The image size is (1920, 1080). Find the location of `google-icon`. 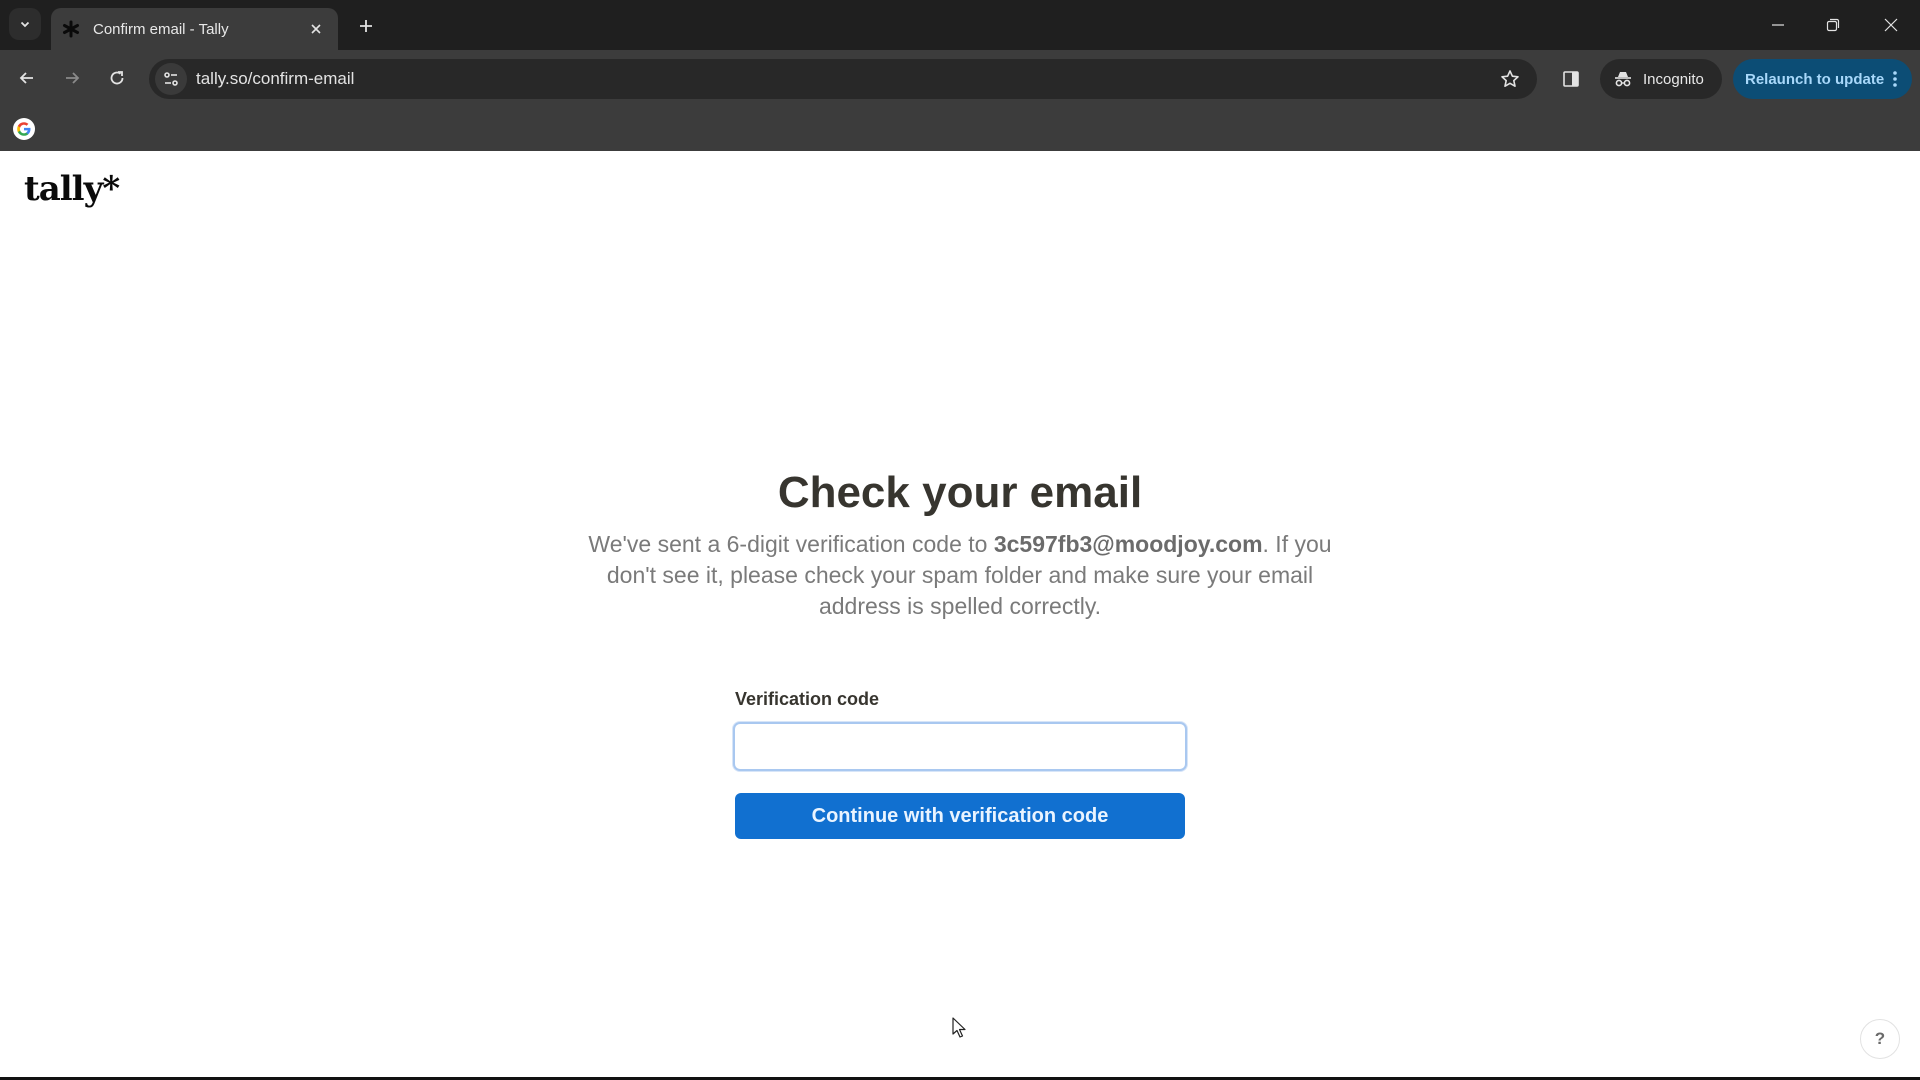

google-icon is located at coordinates (24, 129).